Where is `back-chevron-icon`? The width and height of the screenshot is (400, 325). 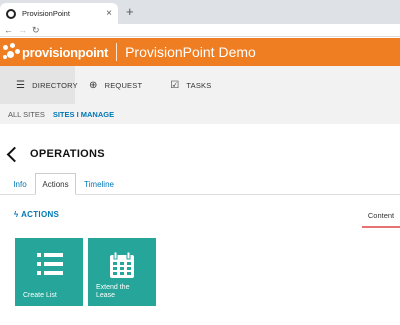
back-chevron-icon is located at coordinates (14, 154).